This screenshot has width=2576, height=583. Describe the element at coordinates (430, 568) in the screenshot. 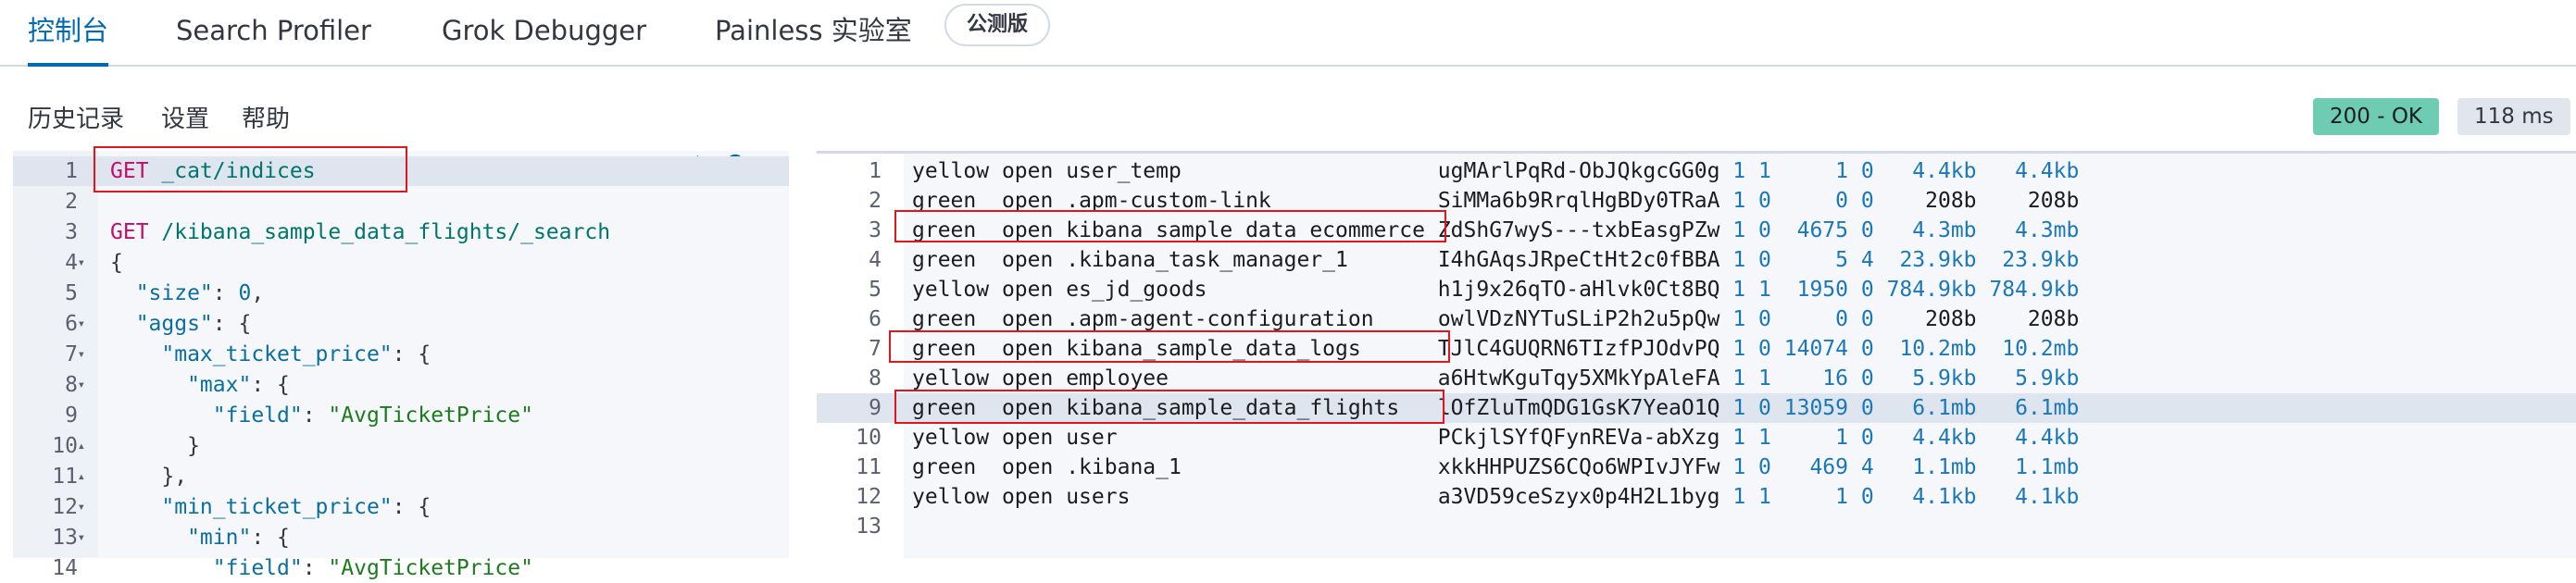

I see `code-token: "AvgTicketPrice"` at that location.